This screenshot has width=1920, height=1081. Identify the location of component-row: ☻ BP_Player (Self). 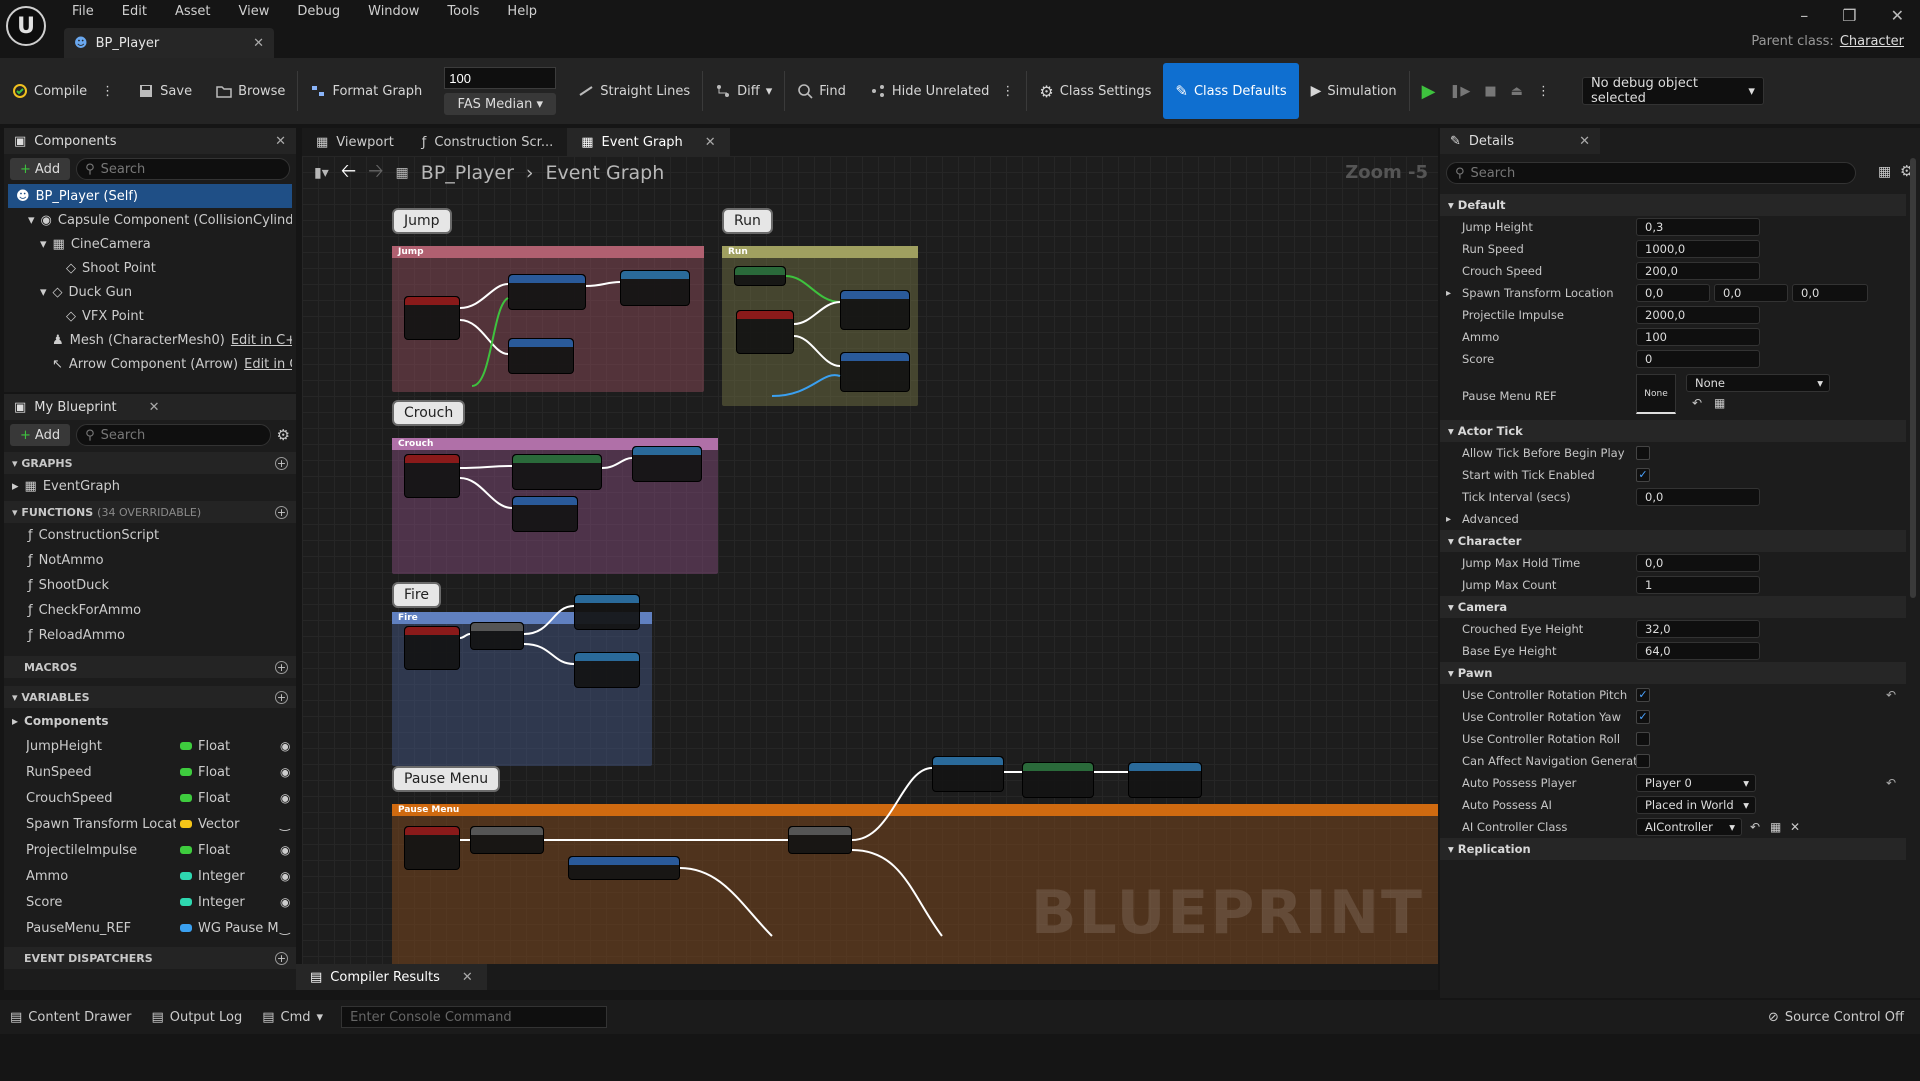
(150, 196).